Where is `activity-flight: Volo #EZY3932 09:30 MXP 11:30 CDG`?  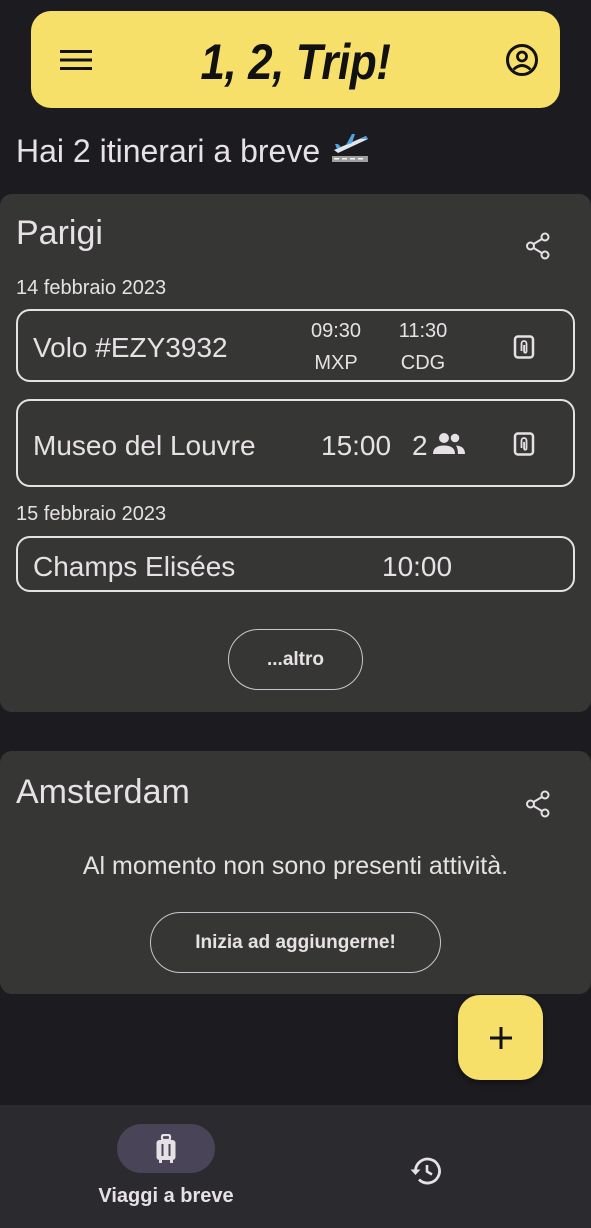 activity-flight: Volo #EZY3932 09:30 MXP 11:30 CDG is located at coordinates (295, 345).